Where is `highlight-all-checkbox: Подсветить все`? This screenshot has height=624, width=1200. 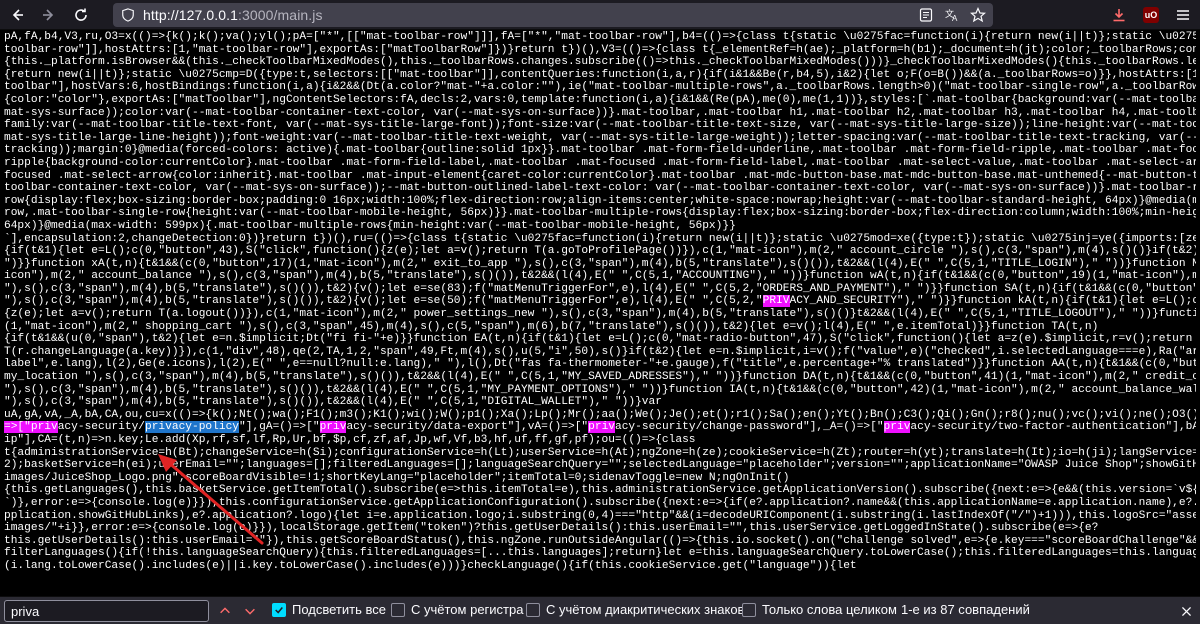 highlight-all-checkbox: Подсветить все is located at coordinates (329, 609).